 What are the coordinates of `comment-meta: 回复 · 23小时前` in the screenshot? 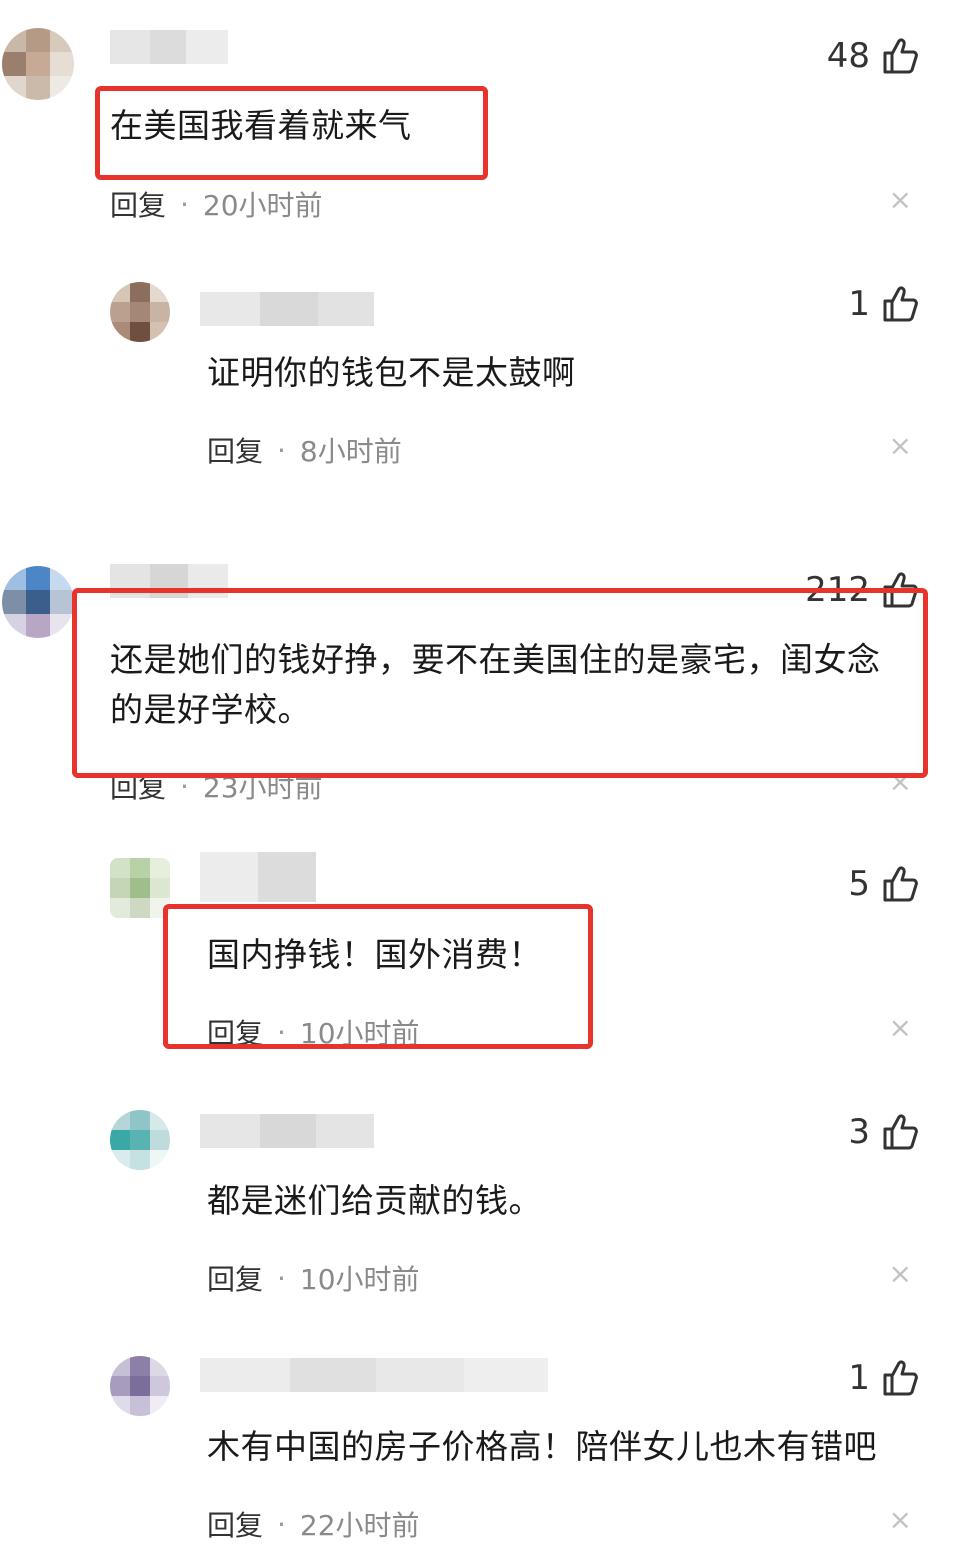 It's located at (216, 786).